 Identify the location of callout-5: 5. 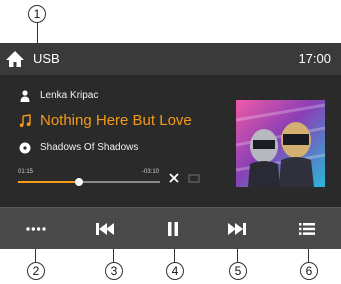
(238, 271).